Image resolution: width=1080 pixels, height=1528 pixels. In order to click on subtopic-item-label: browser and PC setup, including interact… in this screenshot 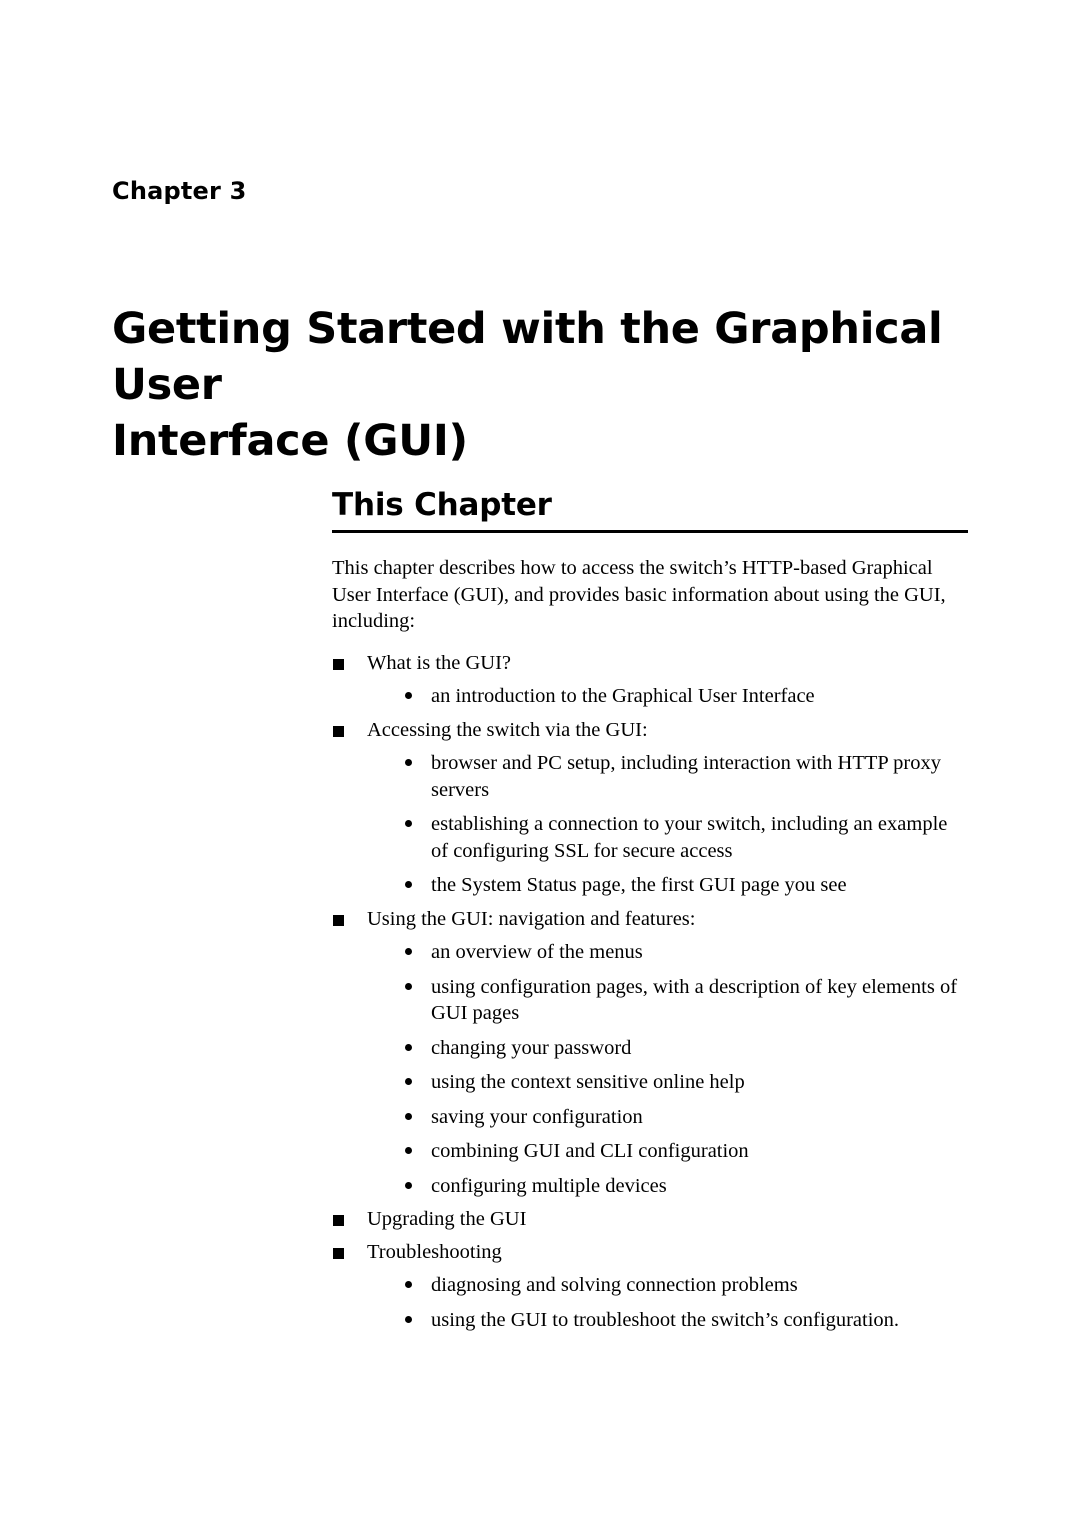, I will do `click(686, 776)`.